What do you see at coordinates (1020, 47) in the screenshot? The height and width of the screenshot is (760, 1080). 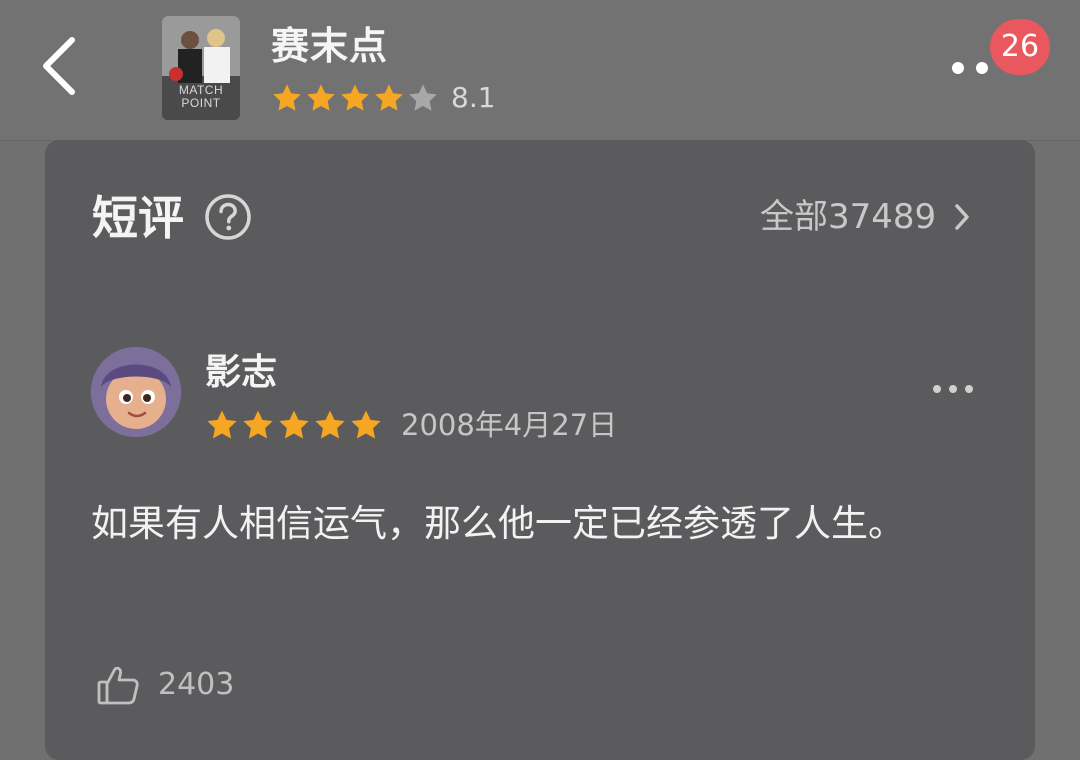 I see `notification-badge: 26` at bounding box center [1020, 47].